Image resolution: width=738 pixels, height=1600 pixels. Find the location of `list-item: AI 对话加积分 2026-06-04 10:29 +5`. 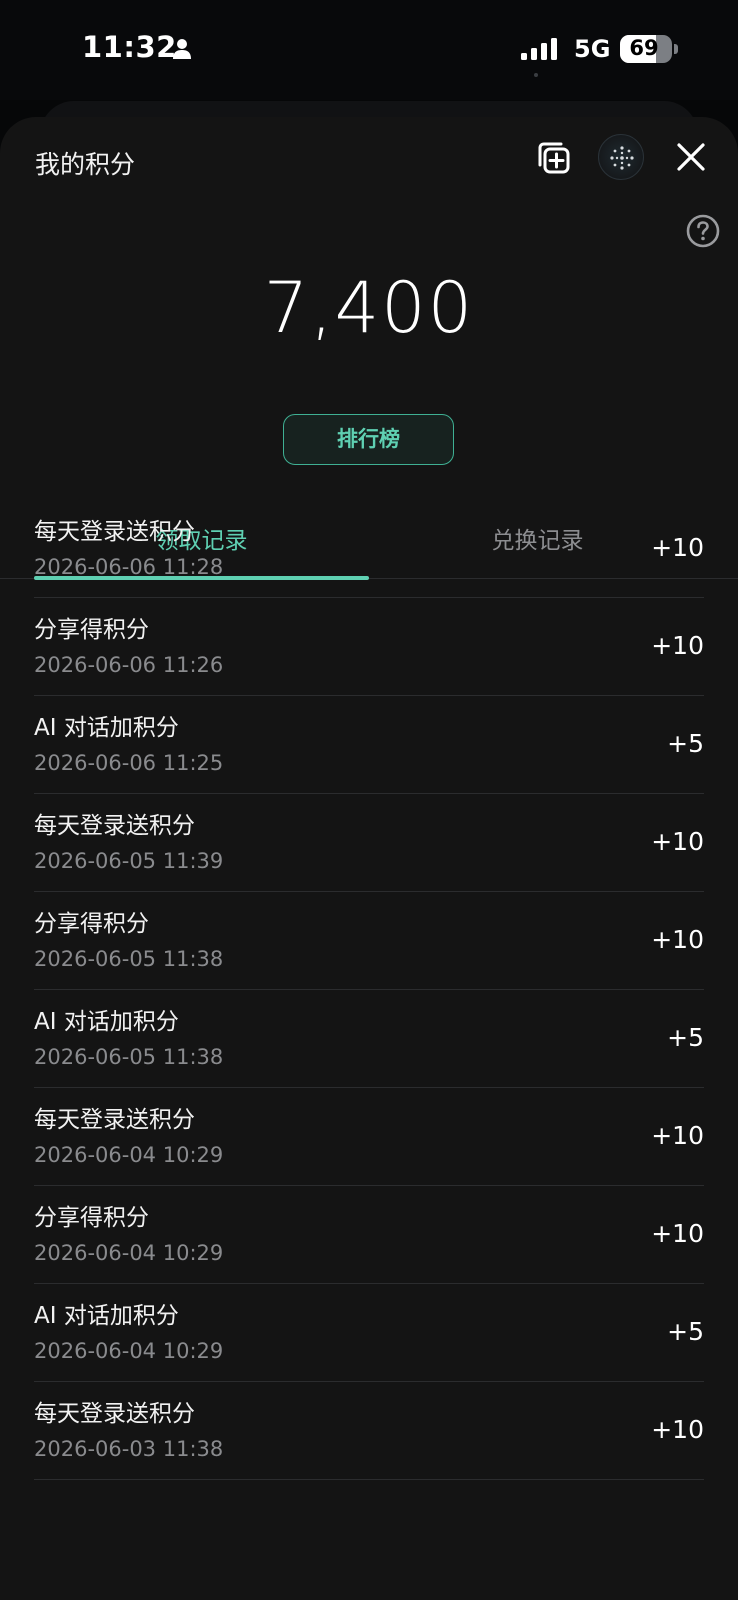

list-item: AI 对话加积分 2026-06-04 10:29 +5 is located at coordinates (369, 1333).